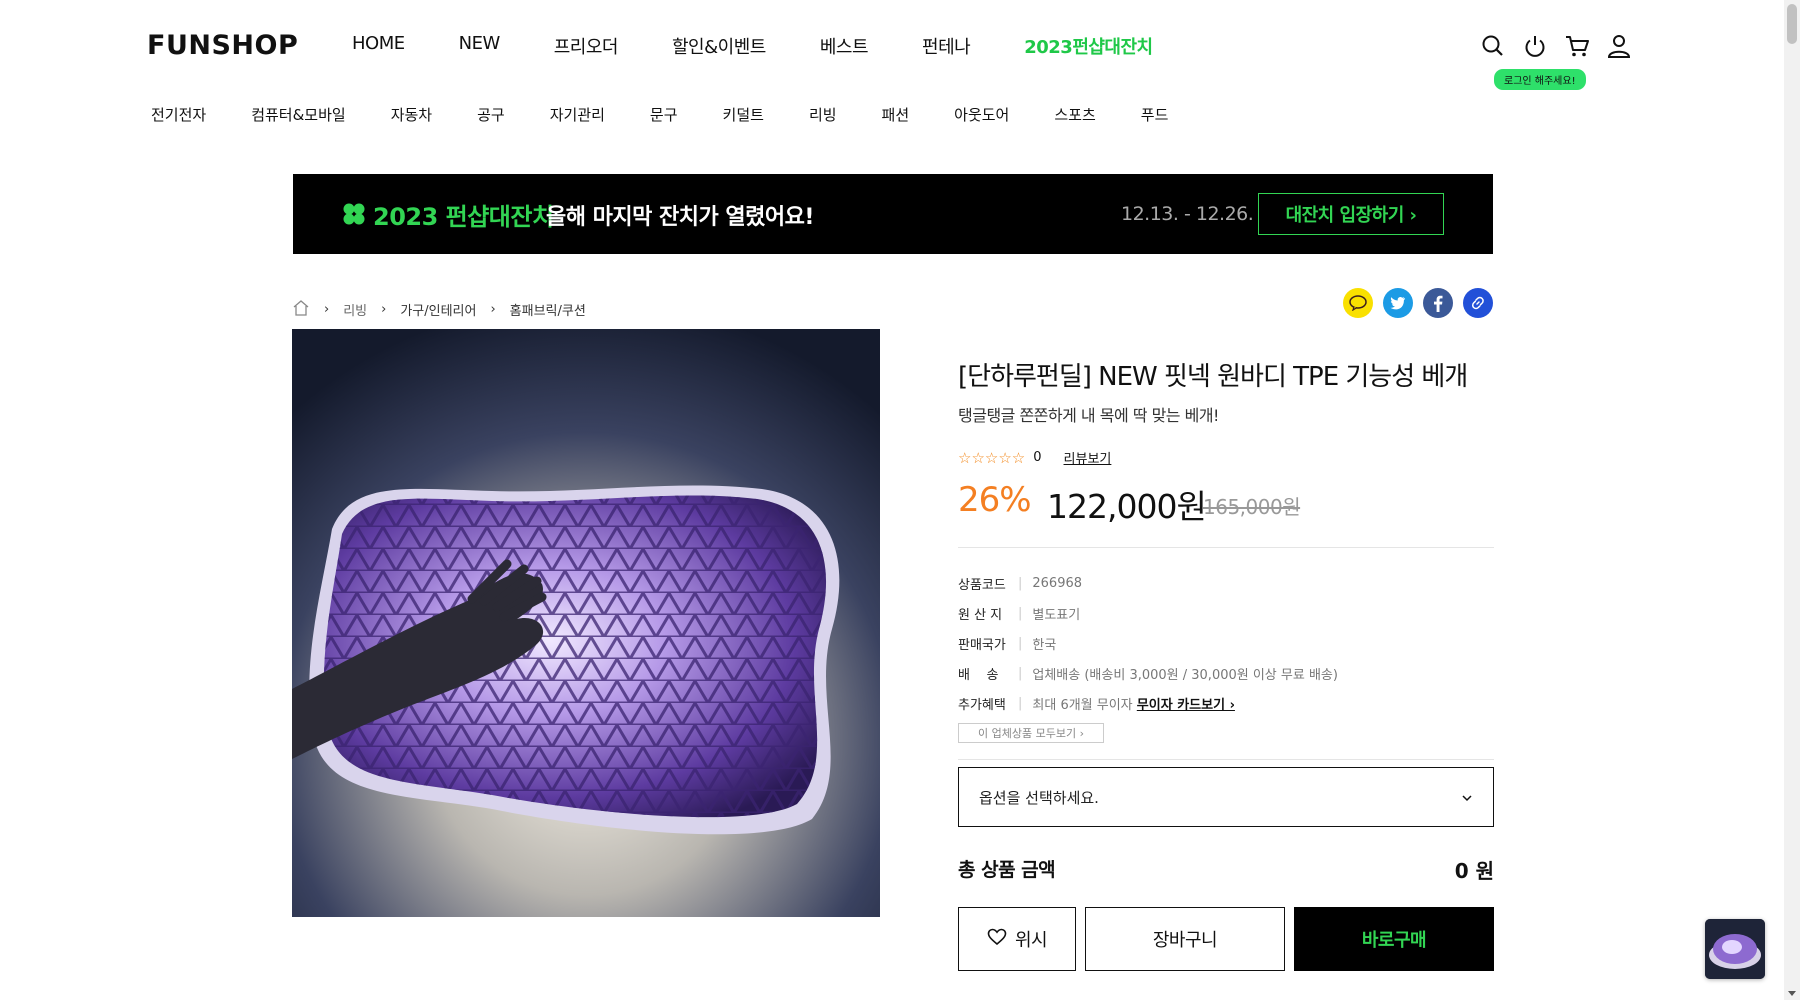  What do you see at coordinates (1351, 214) in the screenshot?
I see `banner-enter-button: 대잔치 입장하기 ›` at bounding box center [1351, 214].